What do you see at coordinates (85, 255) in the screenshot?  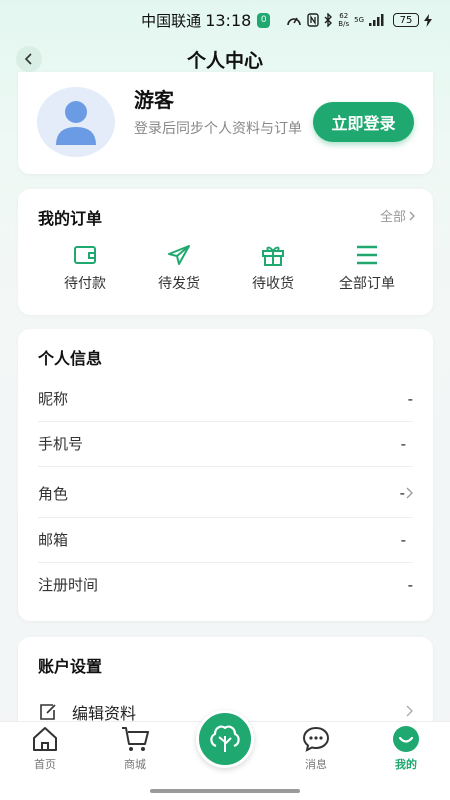 I see `wallet-icon` at bounding box center [85, 255].